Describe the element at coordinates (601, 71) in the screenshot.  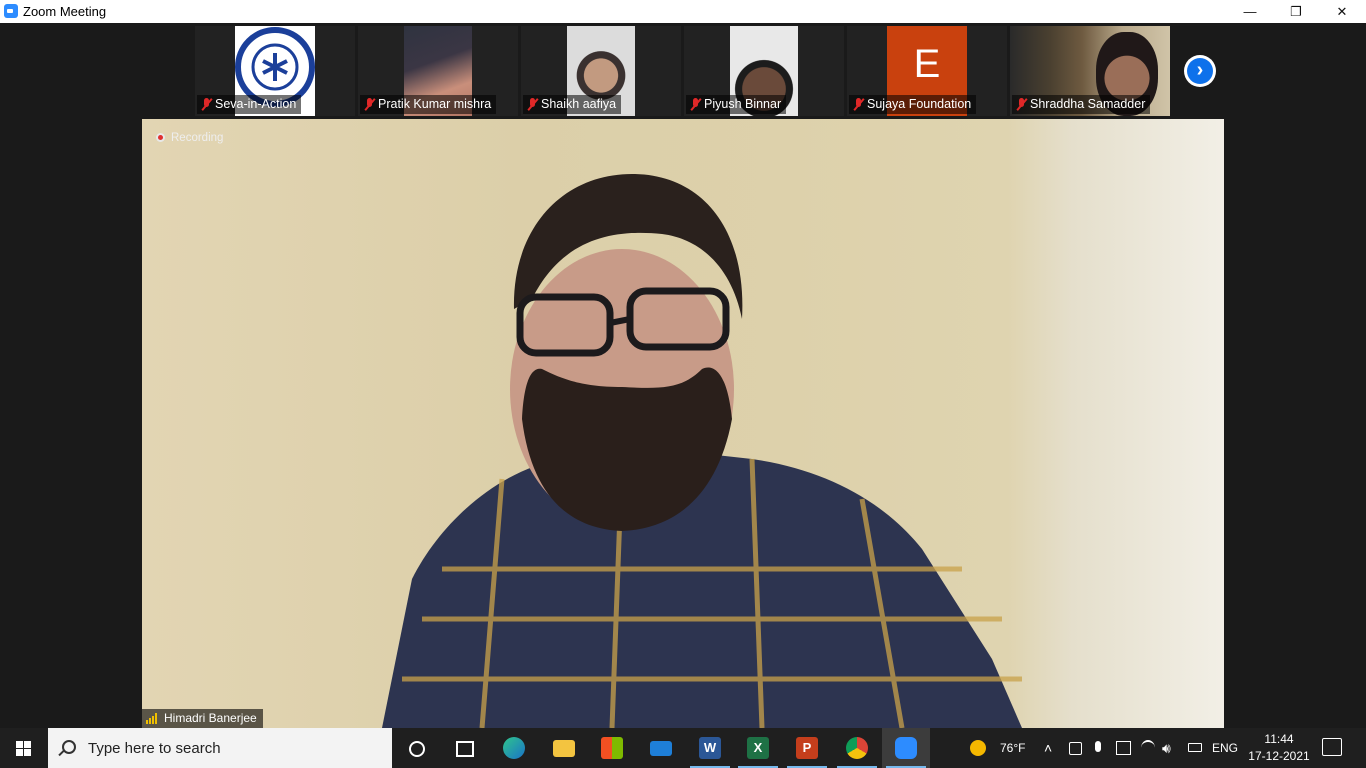
I see `participant-tile: Shaikh aafiya` at that location.